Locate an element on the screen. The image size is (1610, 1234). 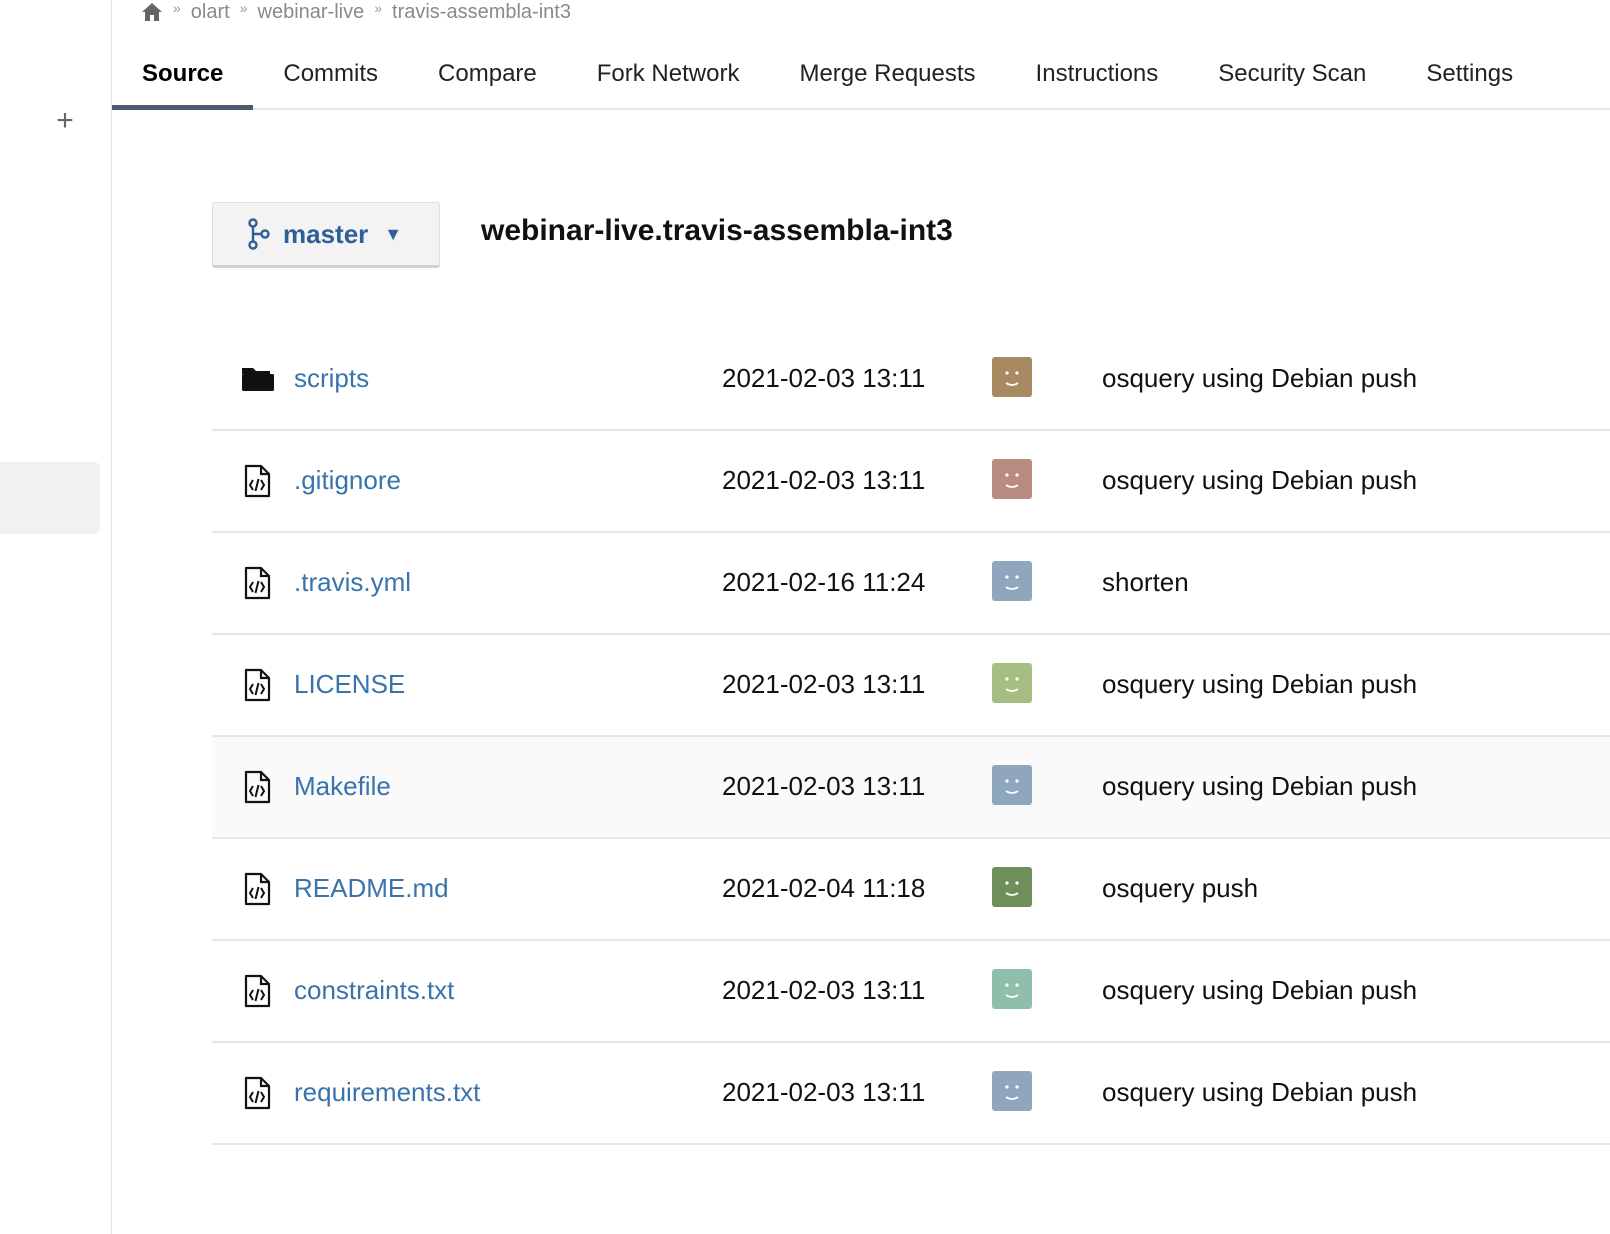
tab-security-scan: Security Scan is located at coordinates (1292, 79).